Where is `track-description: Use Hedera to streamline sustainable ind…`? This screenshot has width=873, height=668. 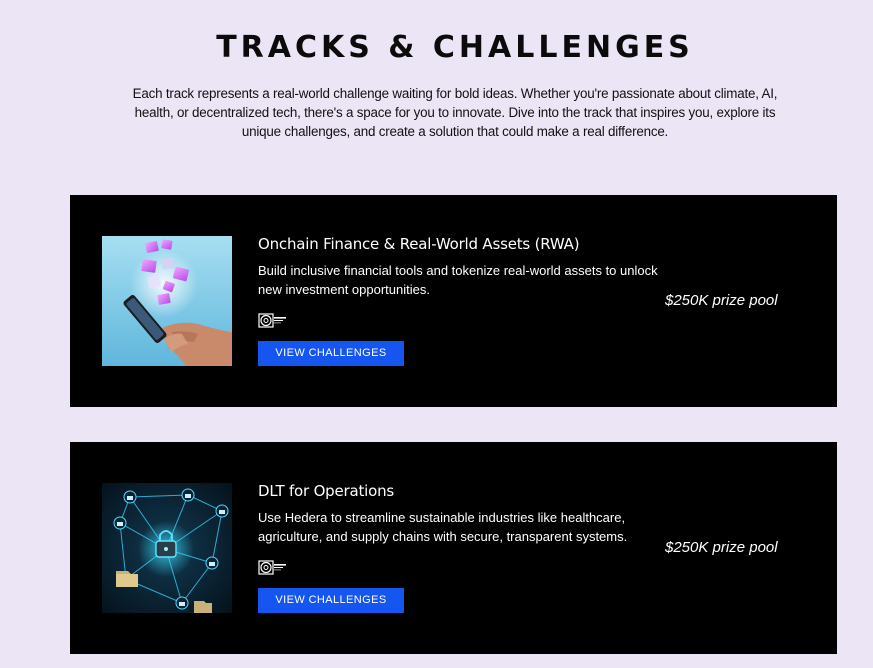
track-description: Use Hedera to streamline sustainable ind… is located at coordinates (443, 527).